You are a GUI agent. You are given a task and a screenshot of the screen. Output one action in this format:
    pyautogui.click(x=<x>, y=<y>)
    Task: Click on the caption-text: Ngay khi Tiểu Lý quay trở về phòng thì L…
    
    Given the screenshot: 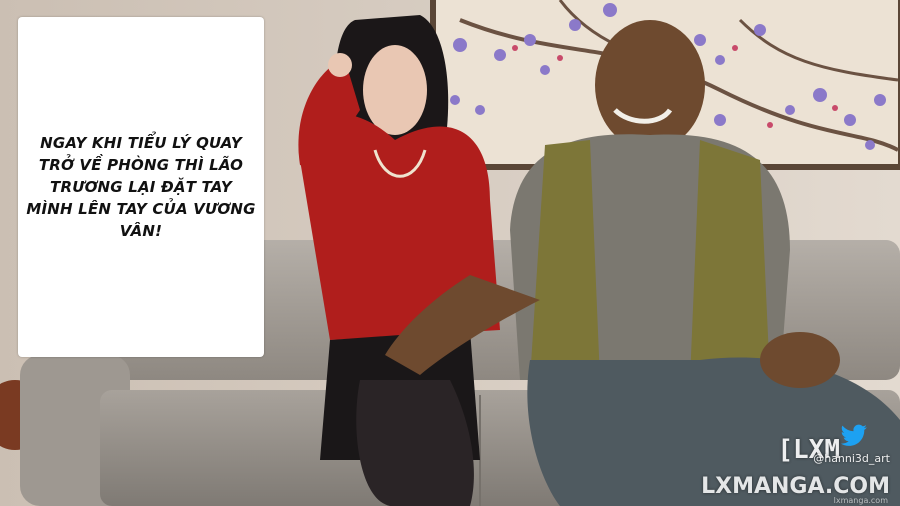 What is the action you would take?
    pyautogui.click(x=141, y=187)
    